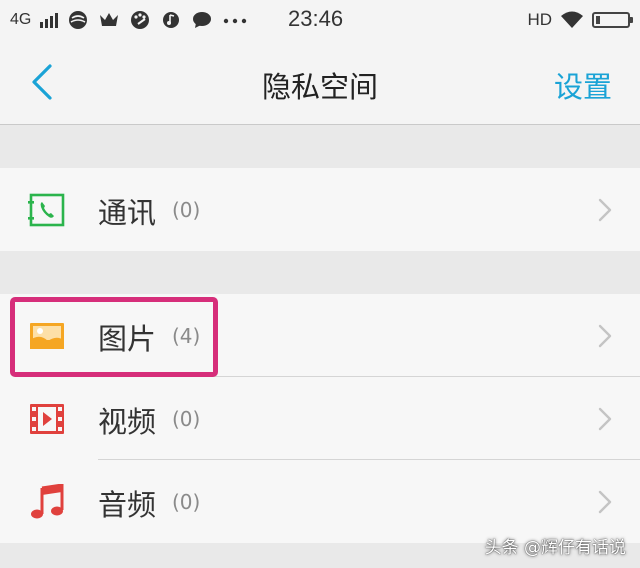  I want to click on wifi-icon, so click(572, 19).